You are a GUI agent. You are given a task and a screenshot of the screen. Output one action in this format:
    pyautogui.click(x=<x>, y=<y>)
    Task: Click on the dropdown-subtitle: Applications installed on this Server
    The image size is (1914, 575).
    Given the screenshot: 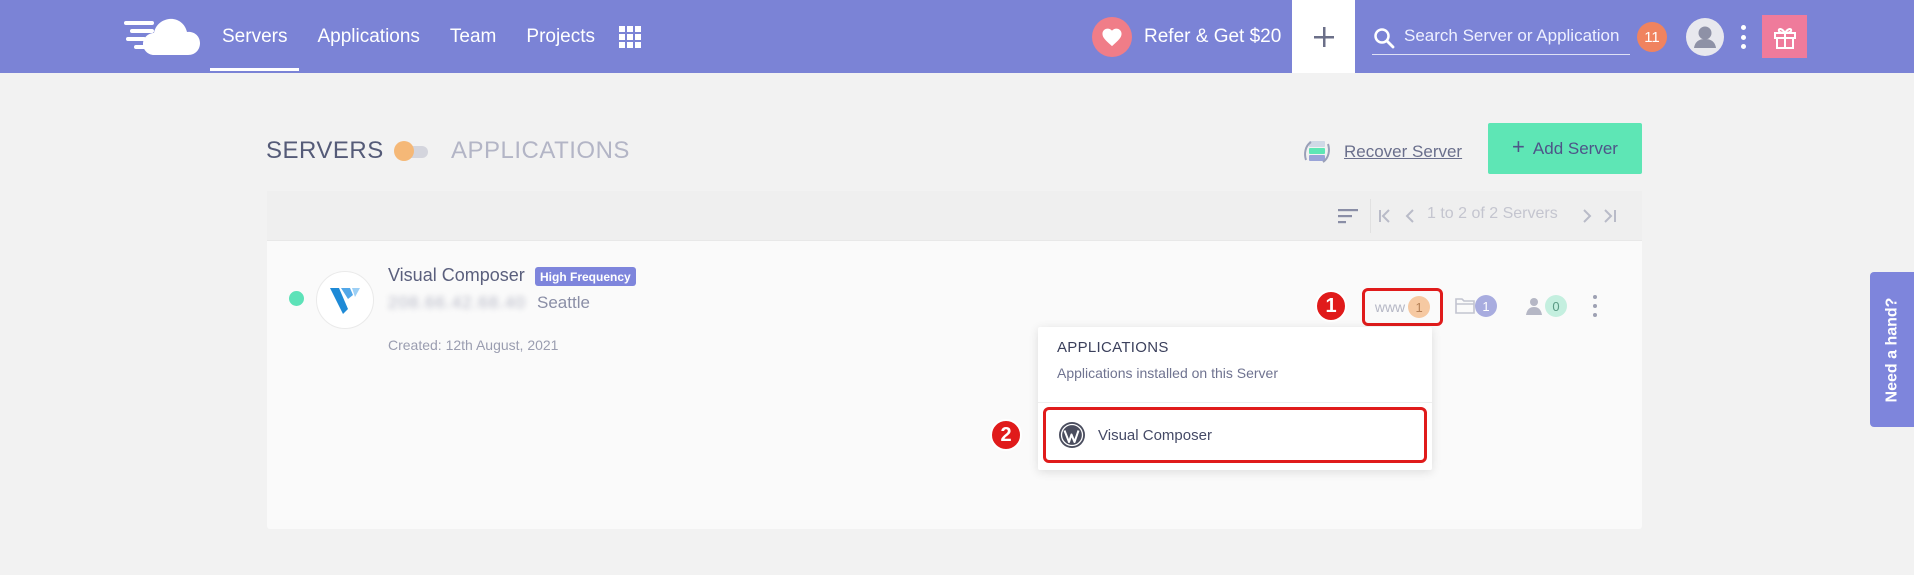 What is the action you would take?
    pyautogui.click(x=1168, y=373)
    